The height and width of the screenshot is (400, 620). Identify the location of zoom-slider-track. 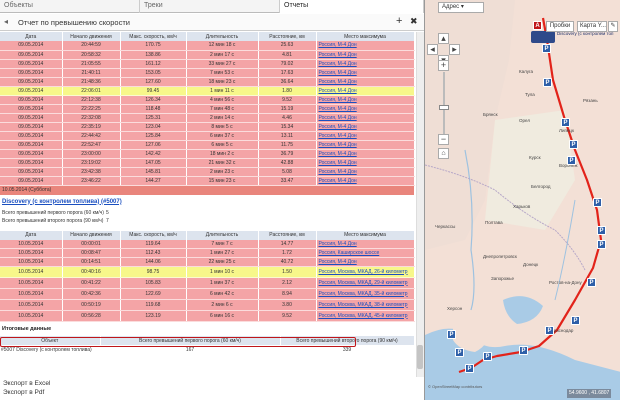
(444, 103).